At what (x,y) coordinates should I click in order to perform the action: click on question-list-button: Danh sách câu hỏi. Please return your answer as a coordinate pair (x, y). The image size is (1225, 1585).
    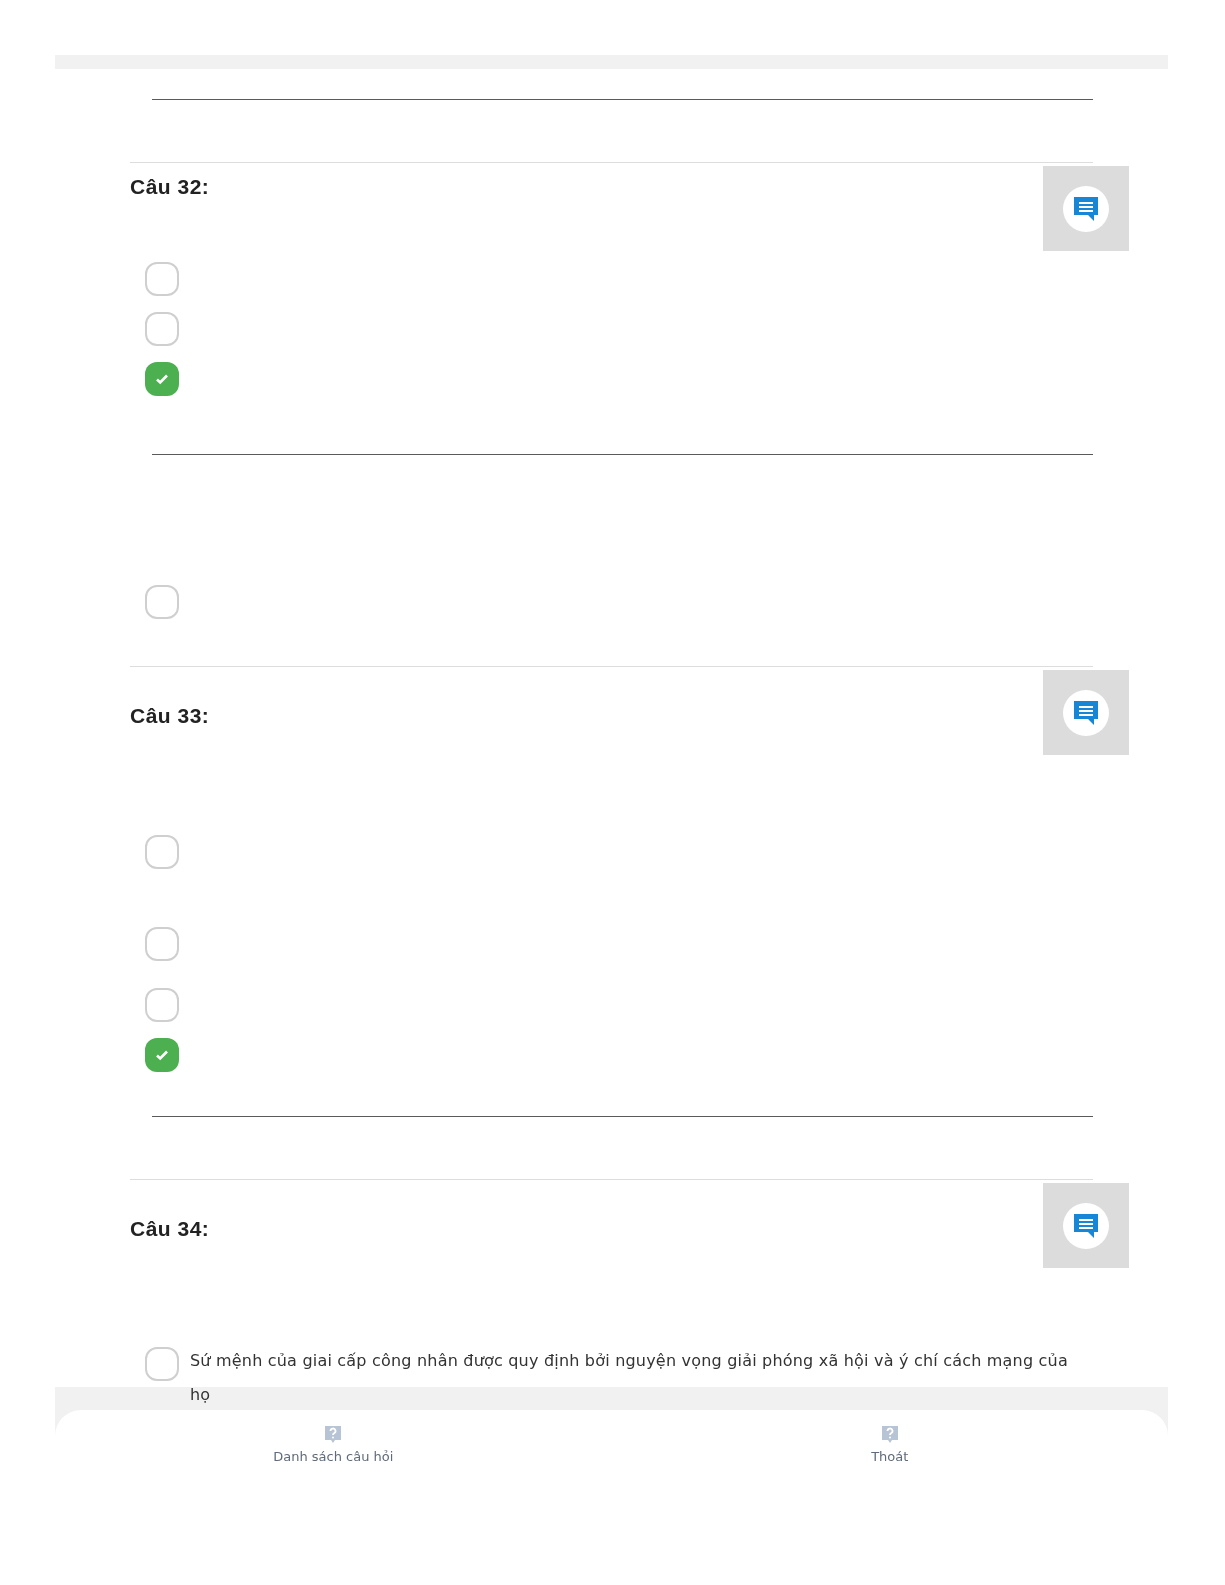
    Looking at the image, I should click on (333, 1447).